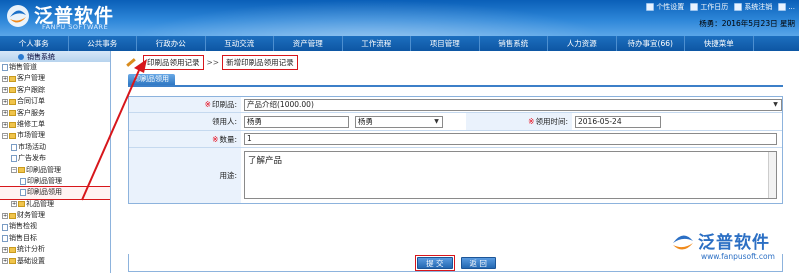 The height and width of the screenshot is (273, 799). I want to click on sidebar-item: 印刷品领用, so click(55, 193).